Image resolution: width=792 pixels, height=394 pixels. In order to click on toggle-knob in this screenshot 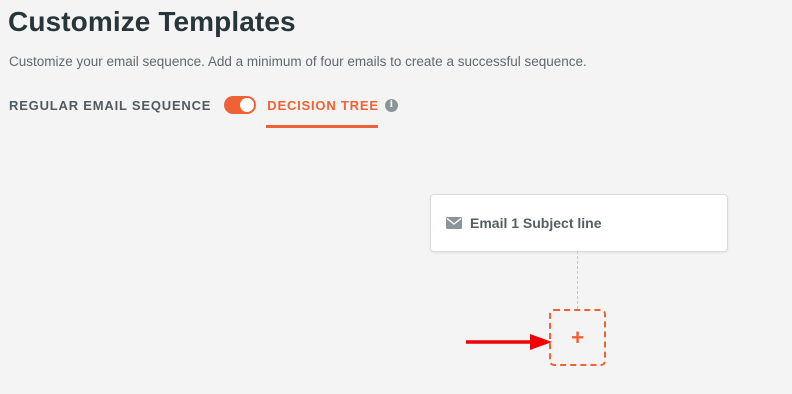, I will do `click(247, 105)`.